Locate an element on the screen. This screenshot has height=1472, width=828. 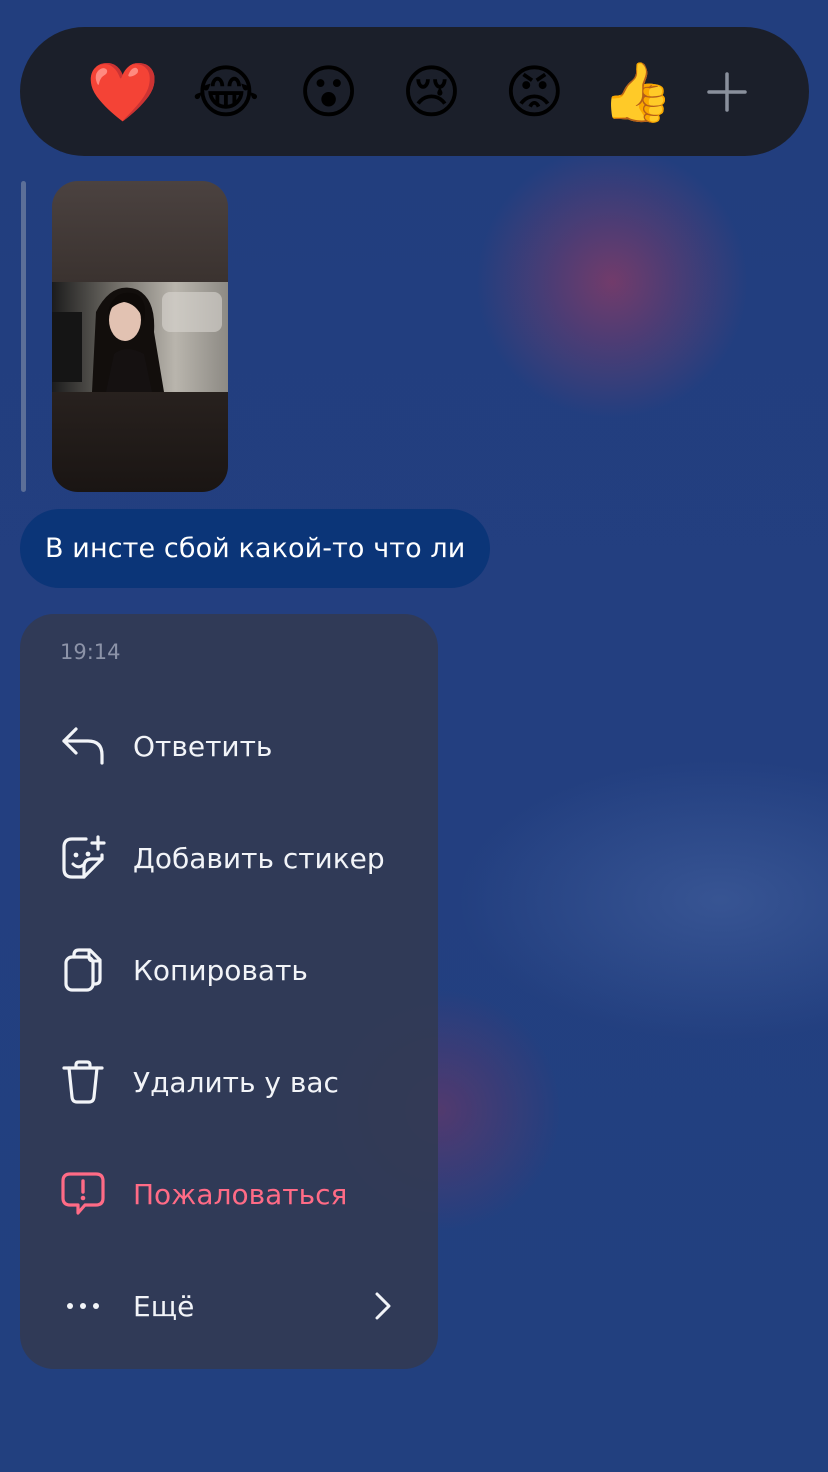
heart-emoji-icon: ❤️ is located at coordinates (123, 91).